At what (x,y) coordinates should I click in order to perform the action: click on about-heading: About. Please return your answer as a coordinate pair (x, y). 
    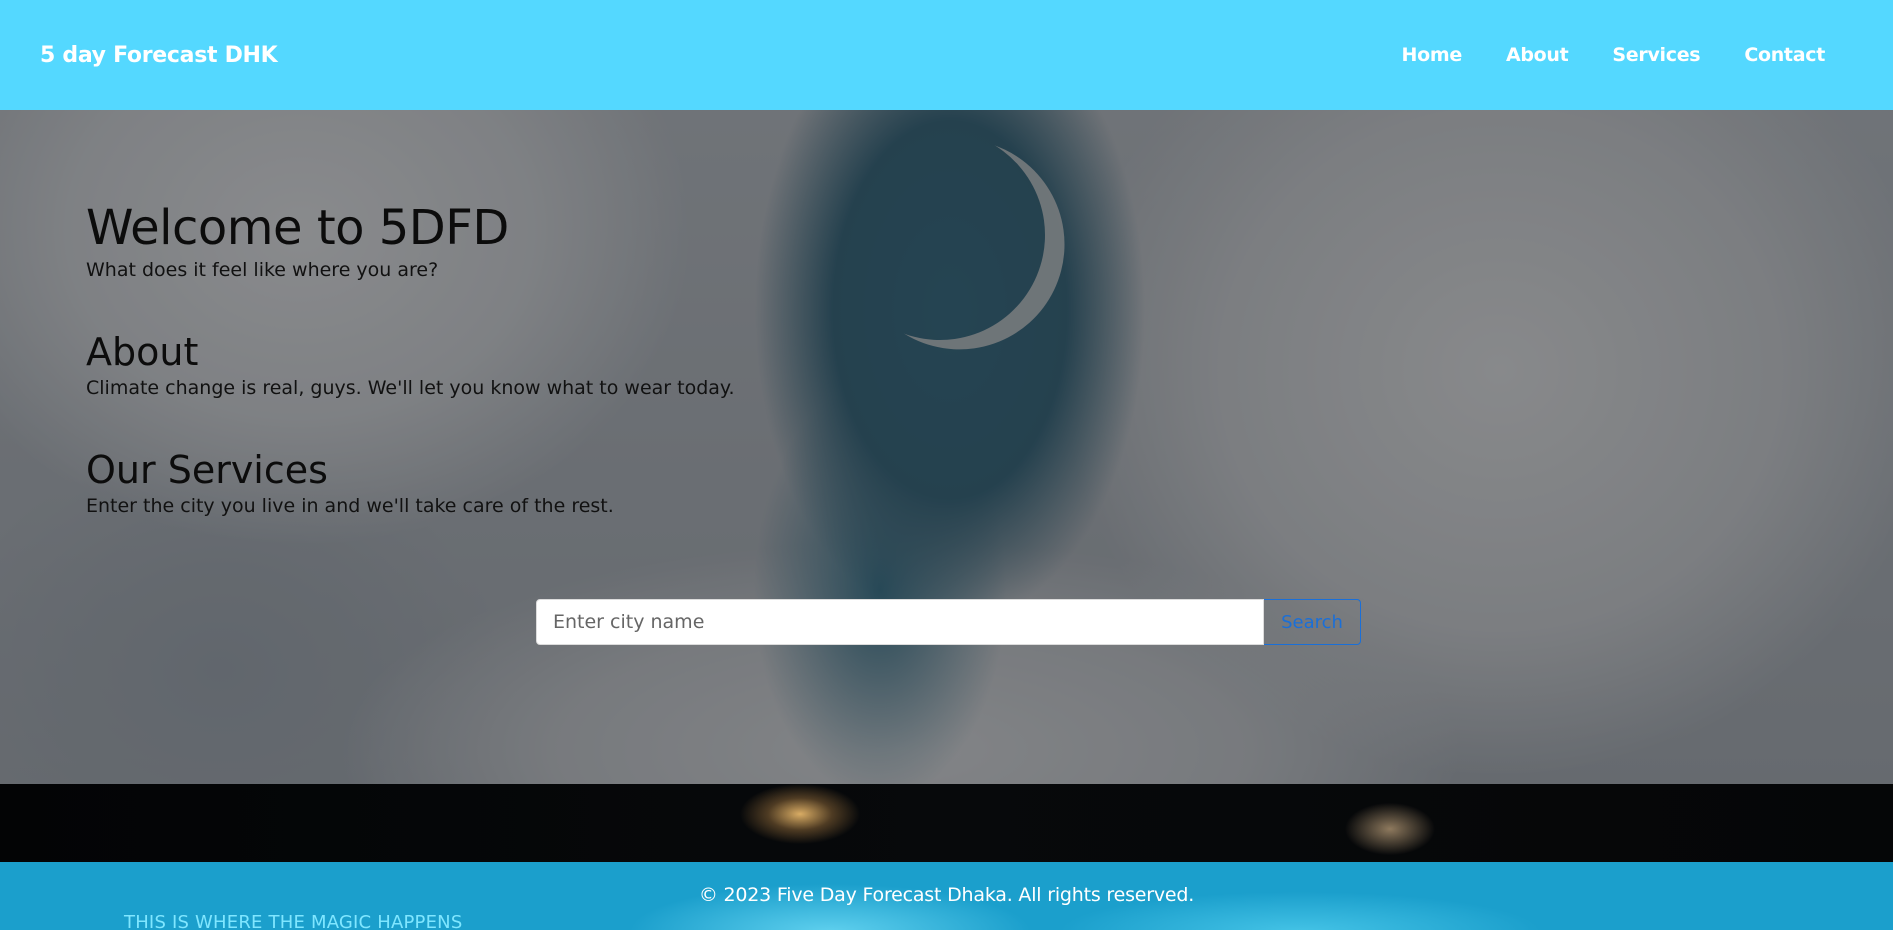
    Looking at the image, I should click on (142, 352).